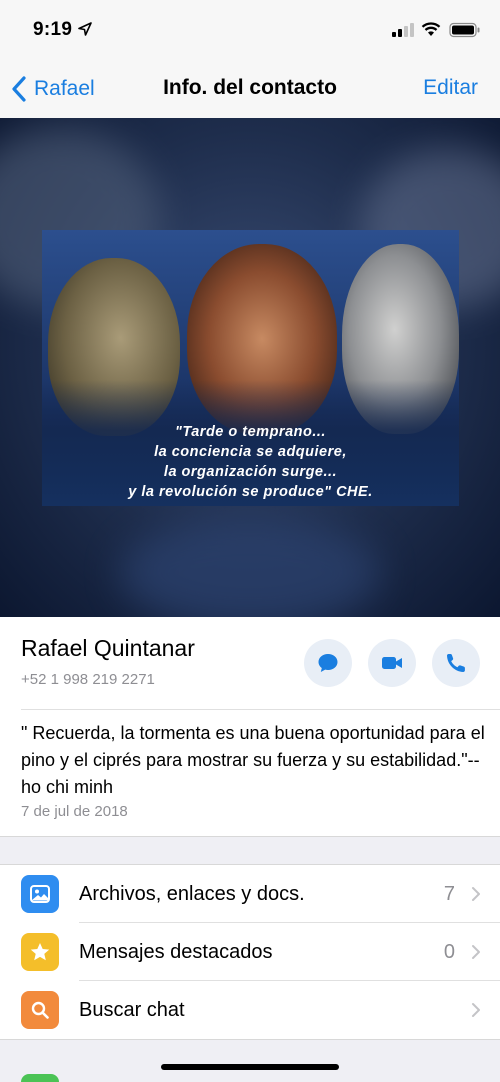 This screenshot has height=1082, width=500. What do you see at coordinates (88, 679) in the screenshot?
I see `contact-phone: +52 1 998 219 2271` at bounding box center [88, 679].